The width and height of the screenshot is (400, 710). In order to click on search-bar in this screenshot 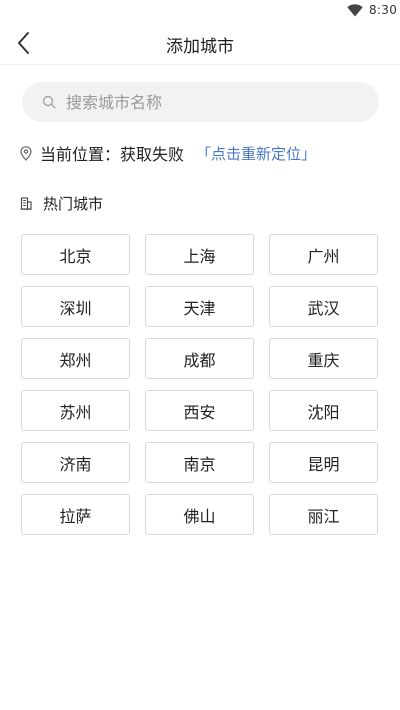, I will do `click(200, 102)`.